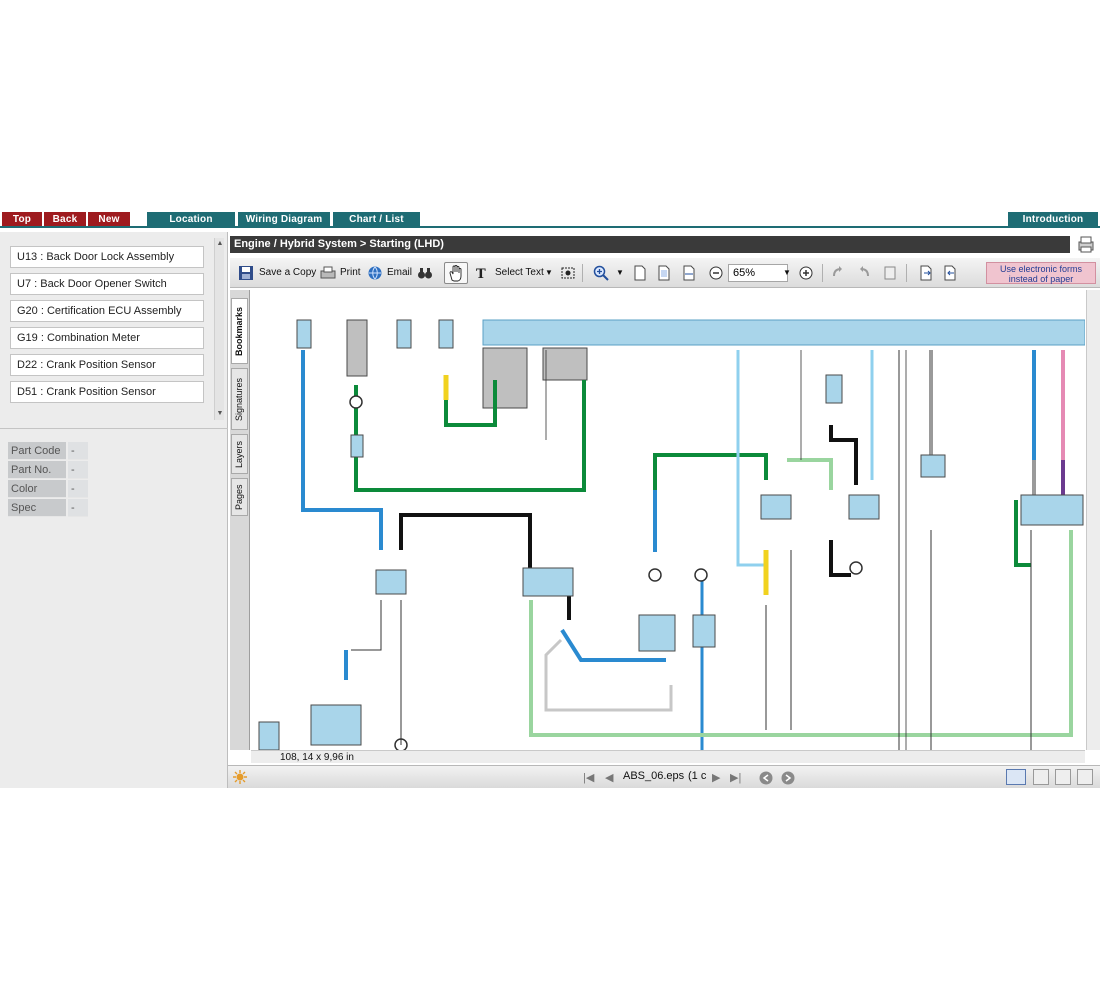  I want to click on email-globe-icon, so click(375, 273).